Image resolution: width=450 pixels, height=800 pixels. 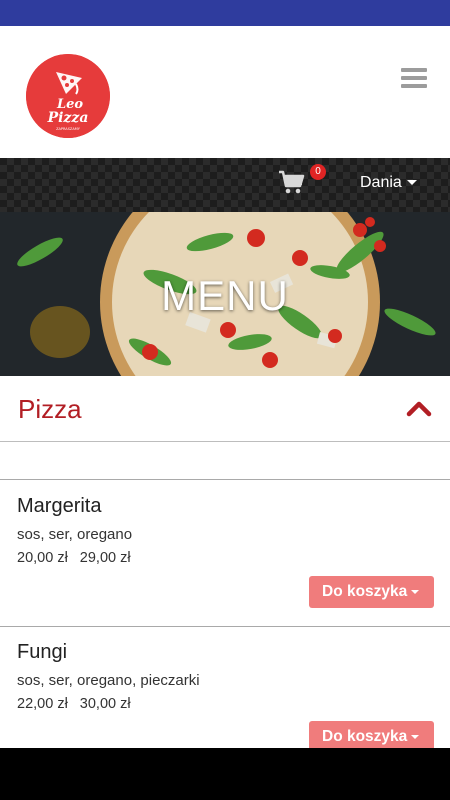 I want to click on logo-text-bottom: Pizza, so click(x=68, y=118).